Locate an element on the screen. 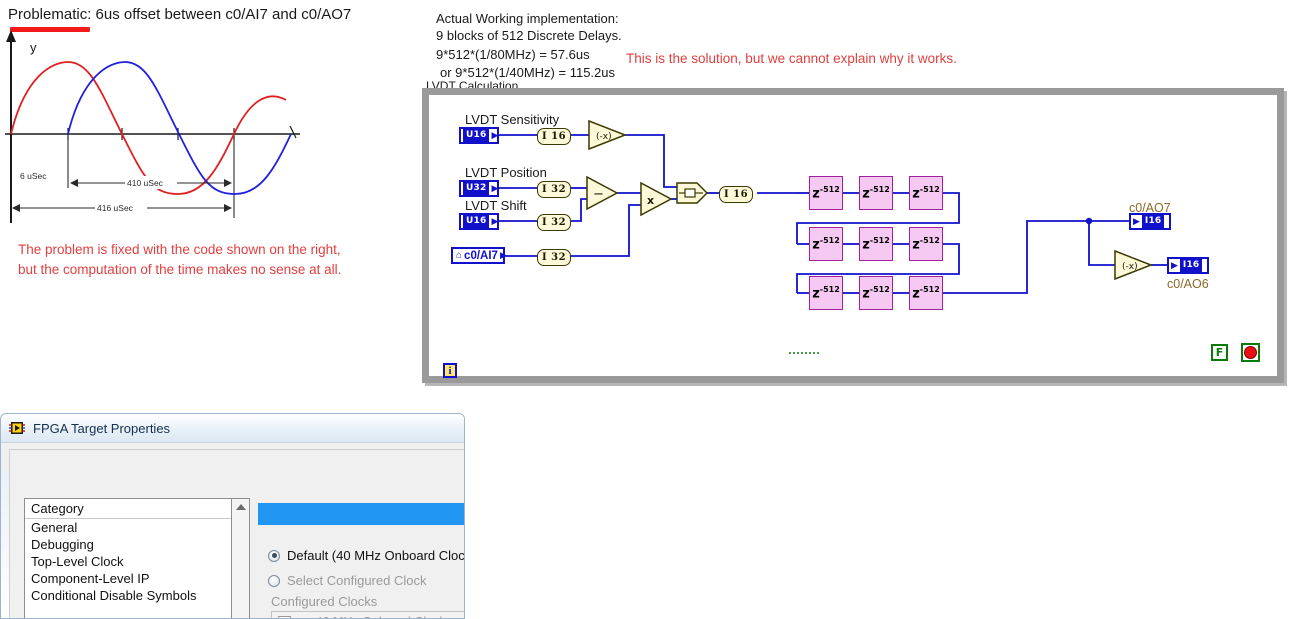  control-label-lvdt-shift: LVDT Shift is located at coordinates (496, 205).